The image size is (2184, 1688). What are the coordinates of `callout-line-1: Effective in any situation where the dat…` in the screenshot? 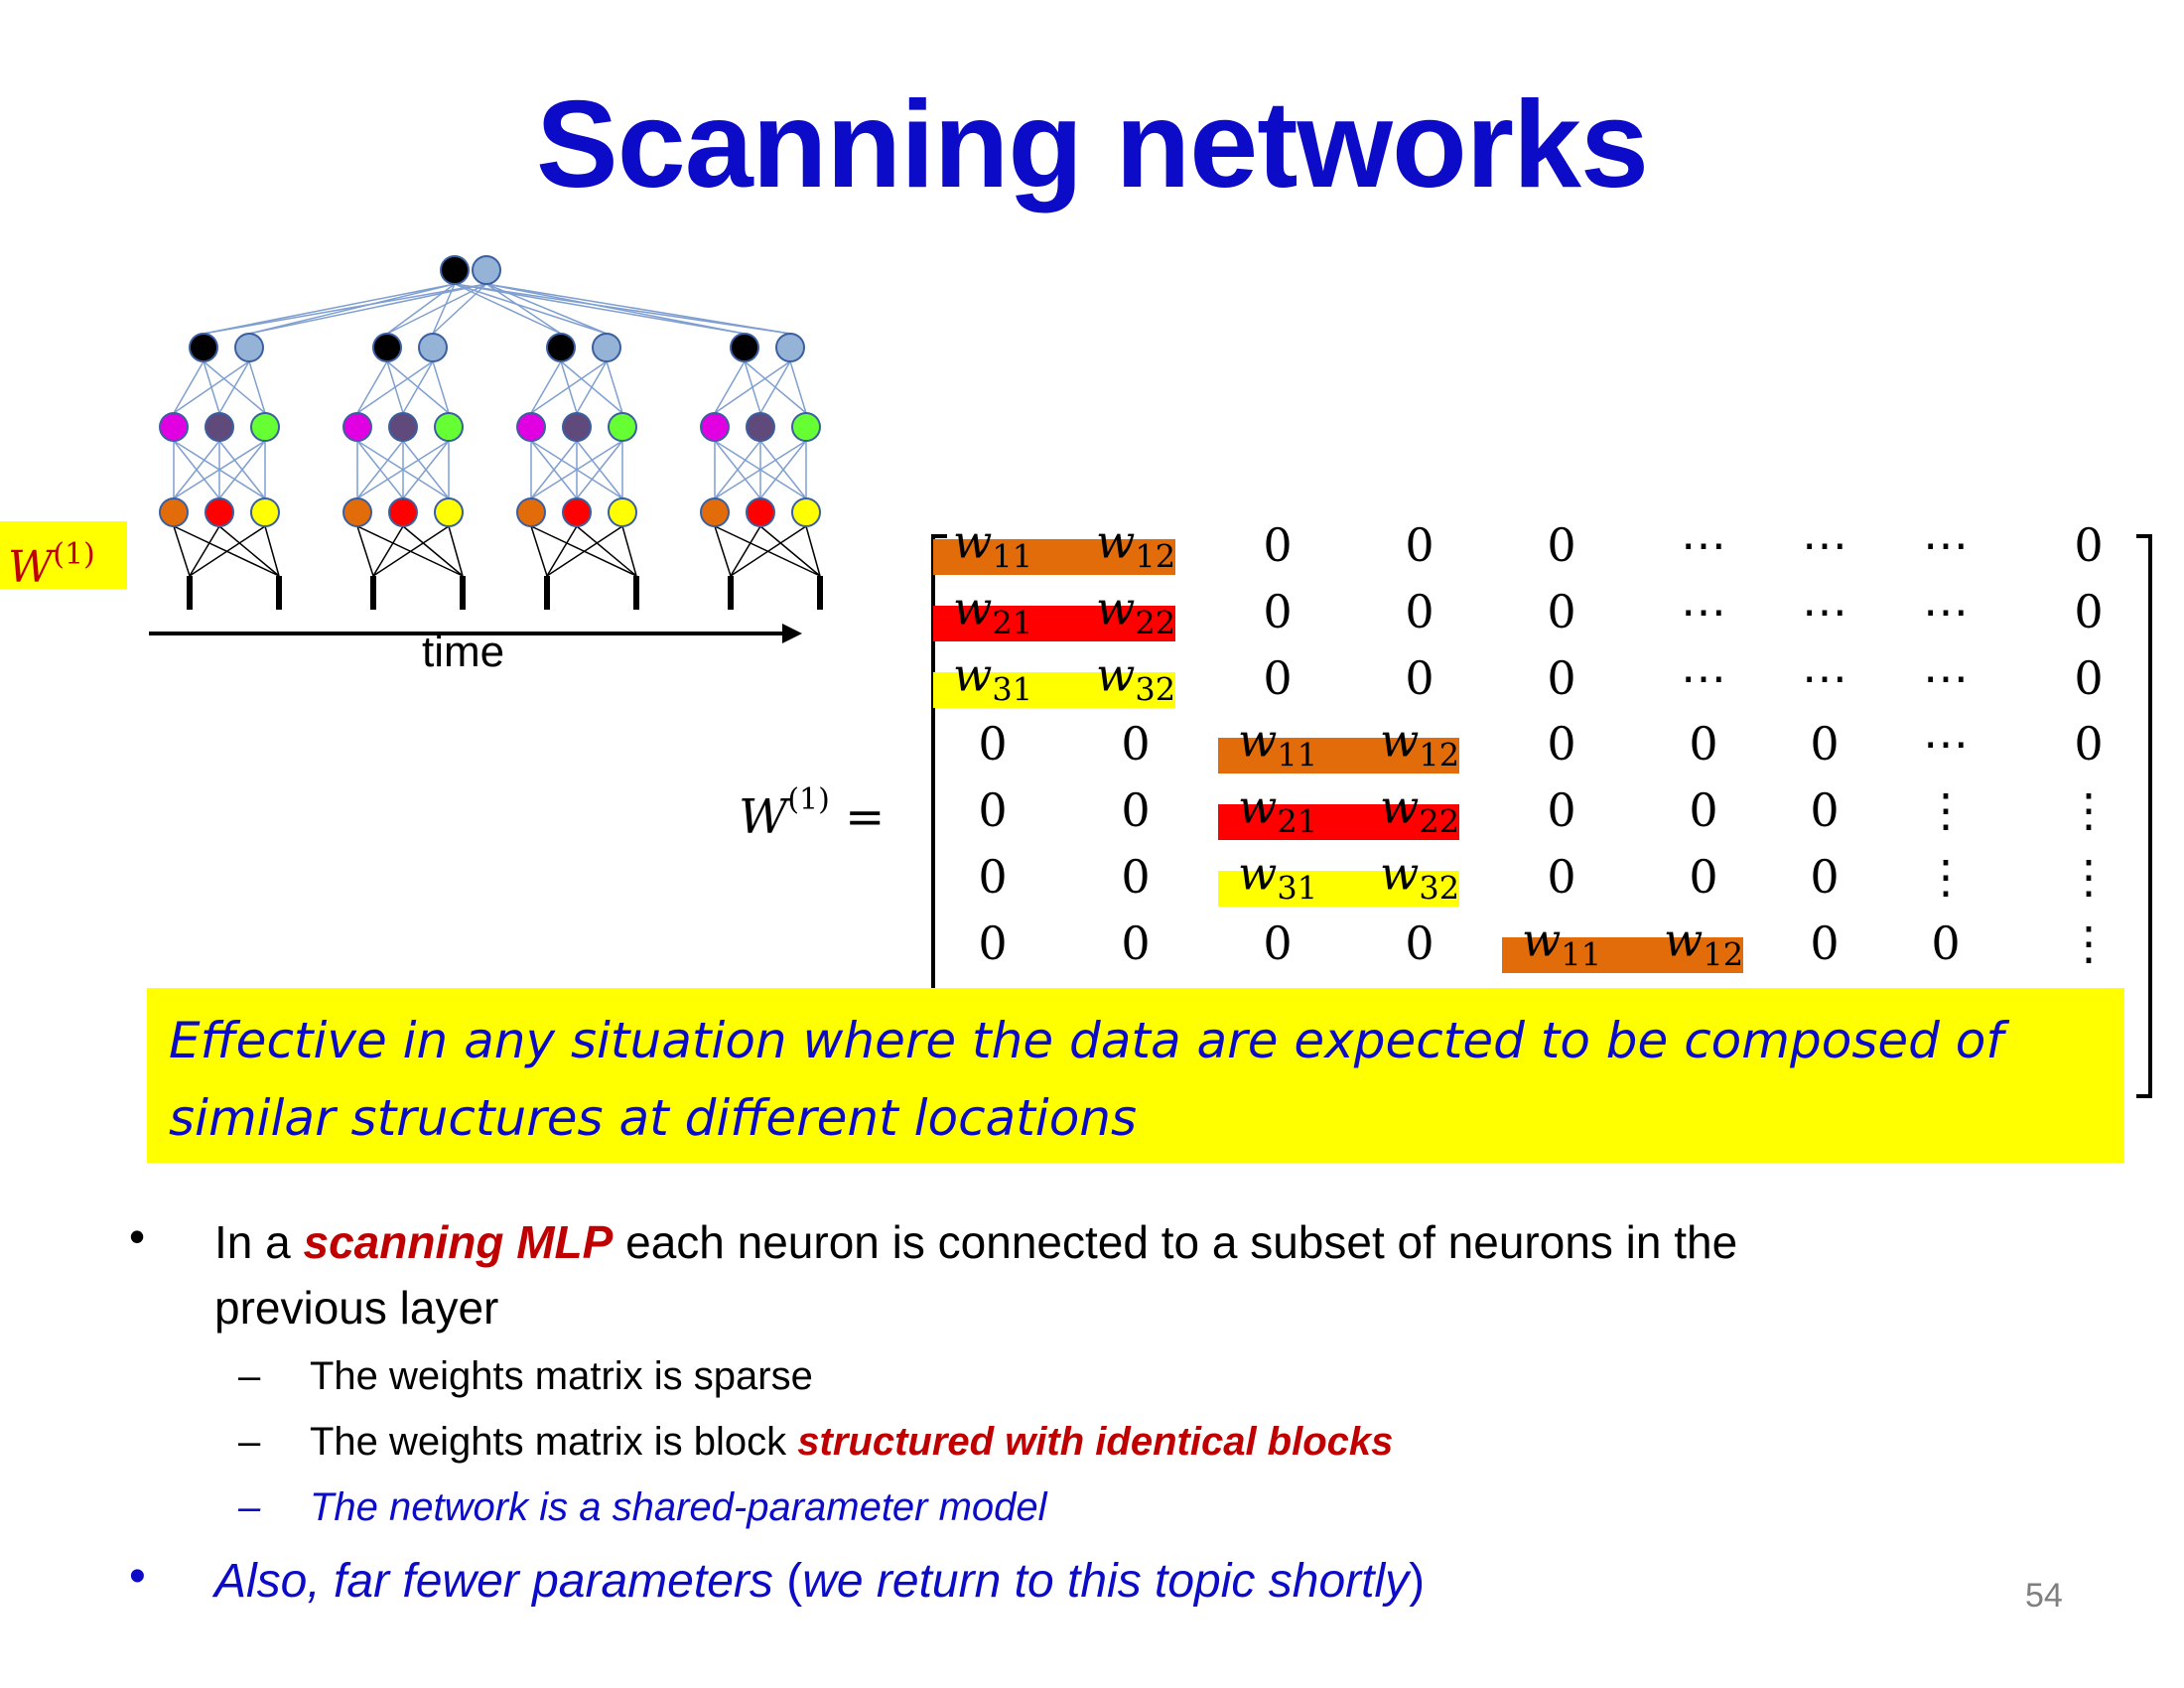 It's located at (1086, 1040).